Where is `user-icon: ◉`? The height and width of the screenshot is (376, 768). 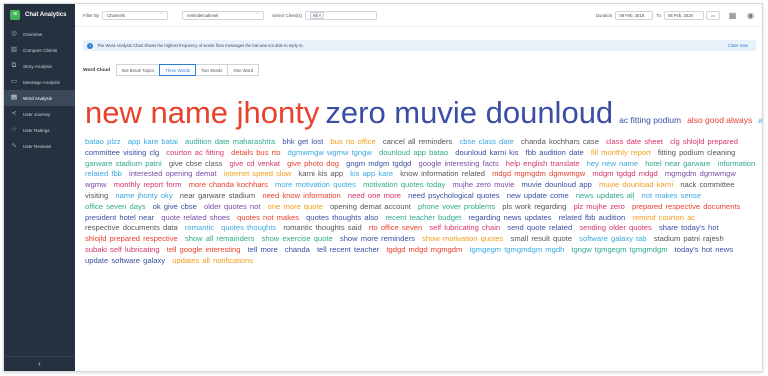
user-icon: ◉ is located at coordinates (750, 15).